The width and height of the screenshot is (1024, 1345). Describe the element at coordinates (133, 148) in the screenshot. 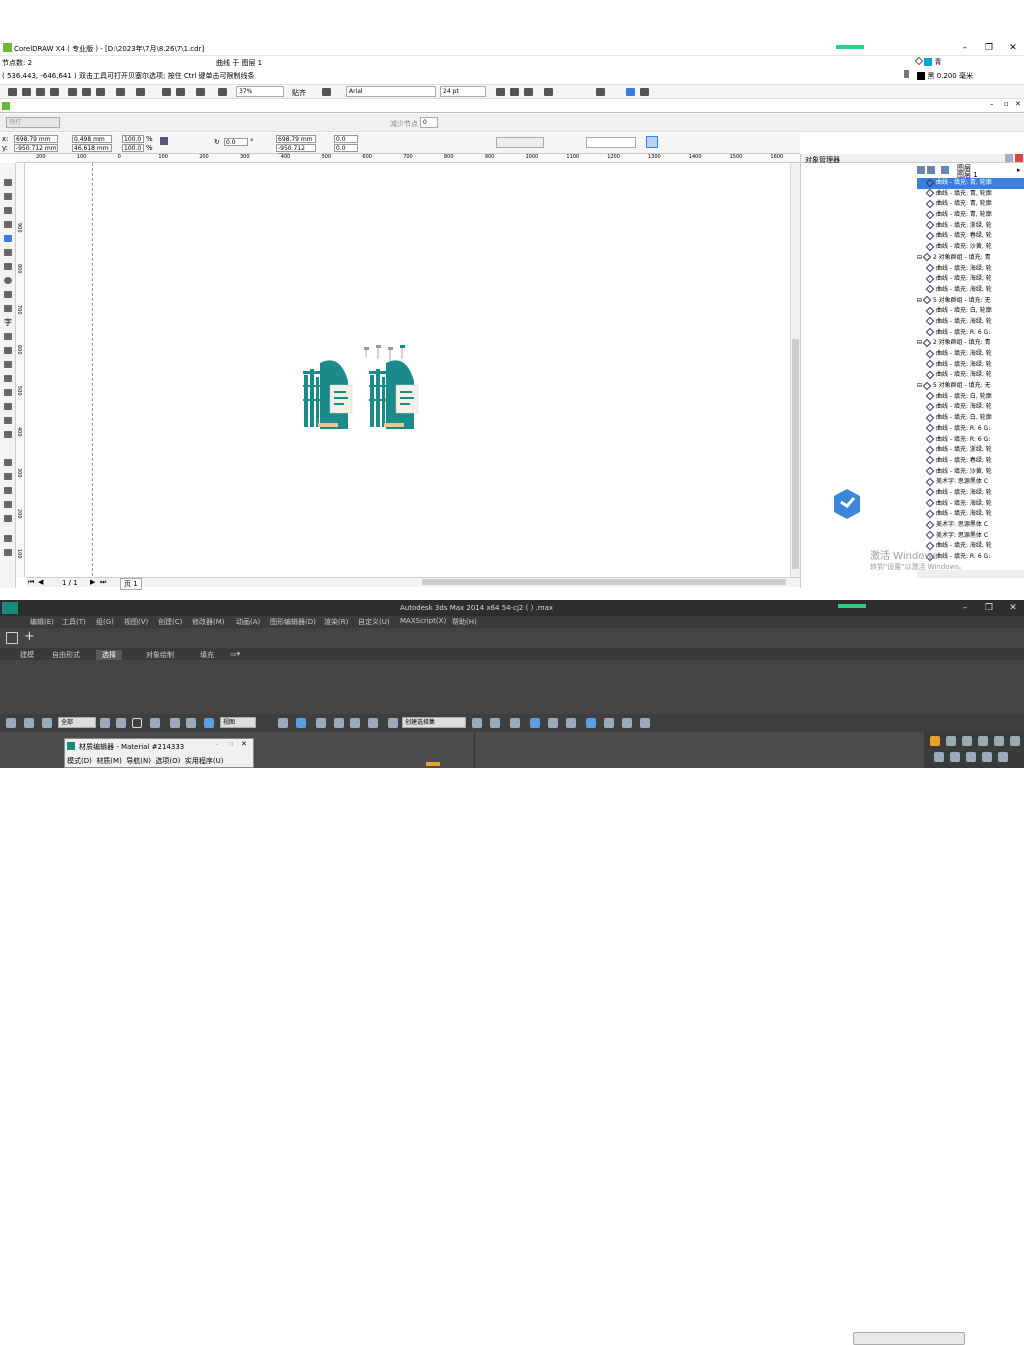

I see `scale-y-input: 100.0` at that location.